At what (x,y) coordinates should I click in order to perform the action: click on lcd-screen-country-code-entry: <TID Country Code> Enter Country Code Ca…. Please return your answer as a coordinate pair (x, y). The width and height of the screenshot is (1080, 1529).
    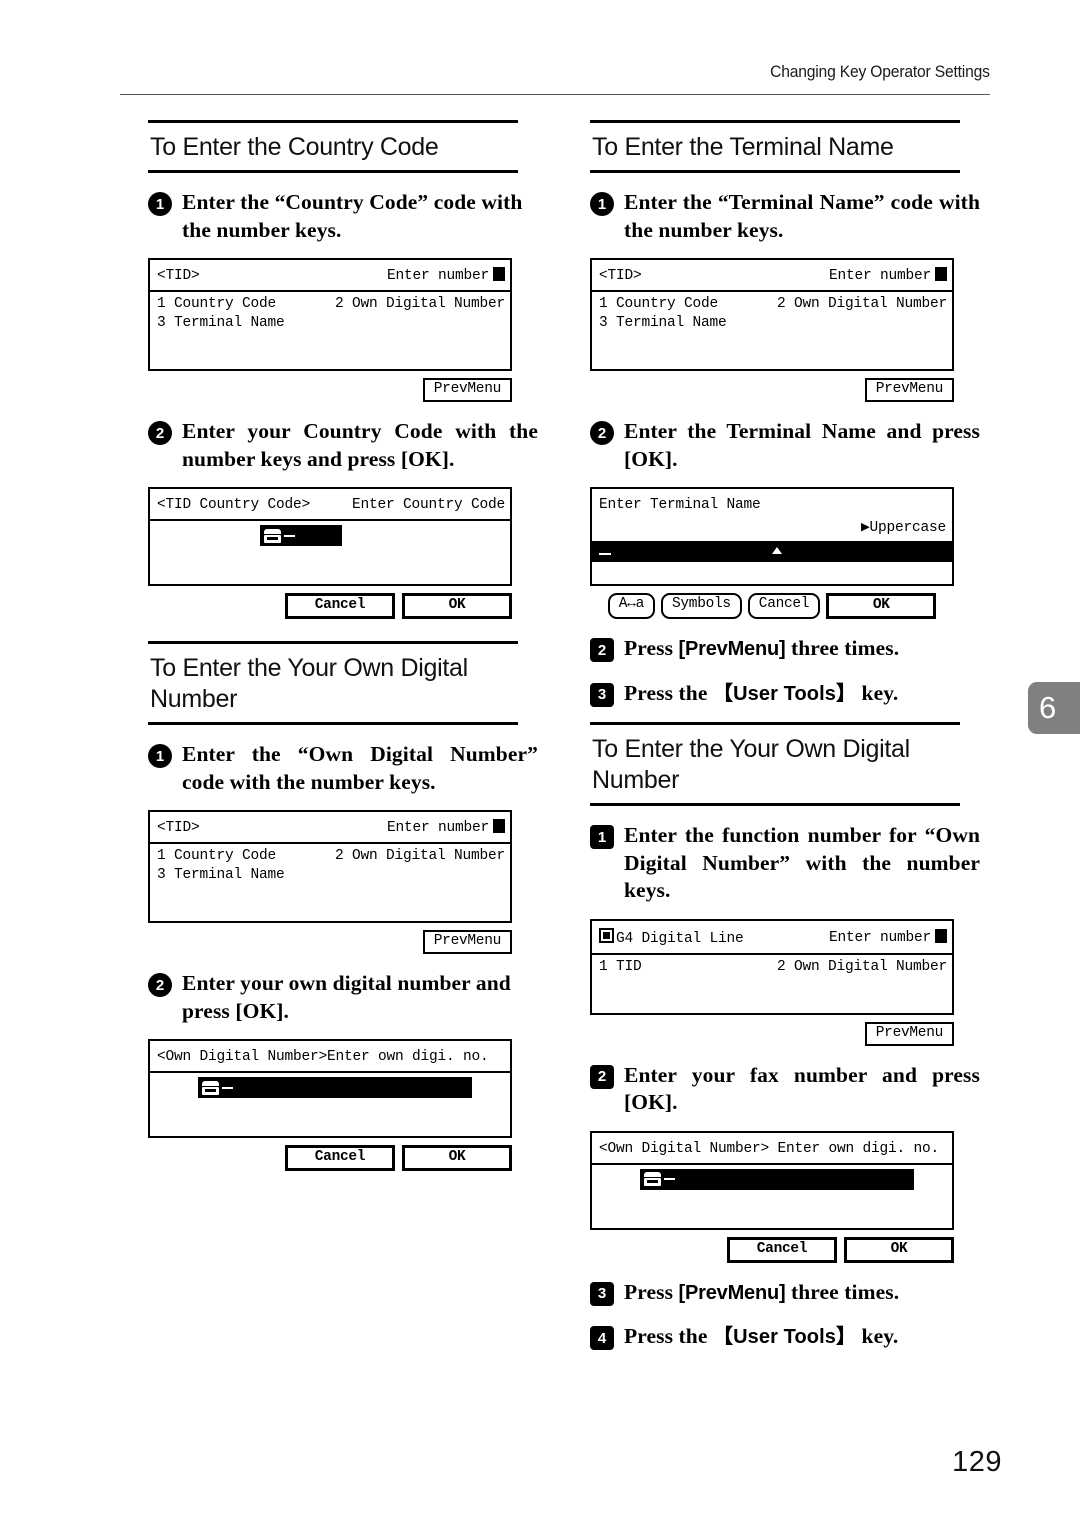
    Looking at the image, I should click on (330, 553).